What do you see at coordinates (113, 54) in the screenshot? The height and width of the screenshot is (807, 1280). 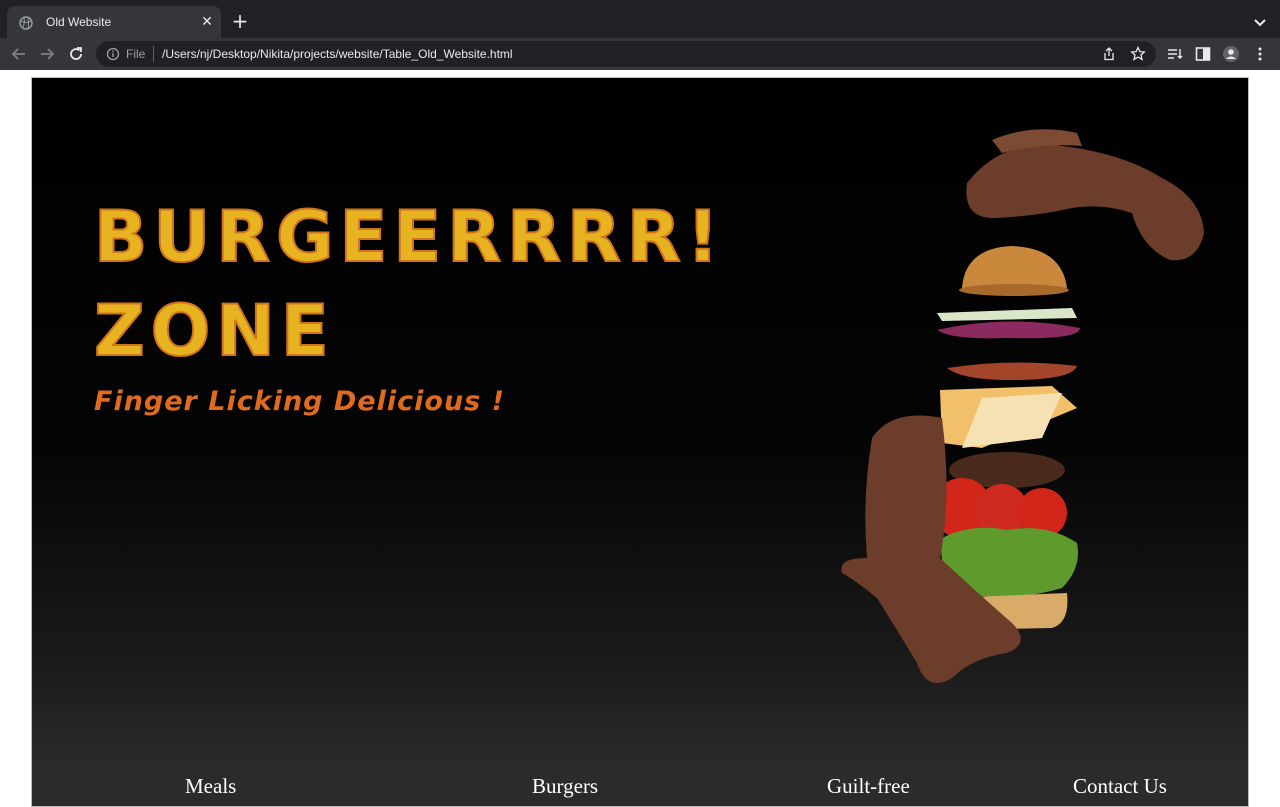 I see `info-icon` at bounding box center [113, 54].